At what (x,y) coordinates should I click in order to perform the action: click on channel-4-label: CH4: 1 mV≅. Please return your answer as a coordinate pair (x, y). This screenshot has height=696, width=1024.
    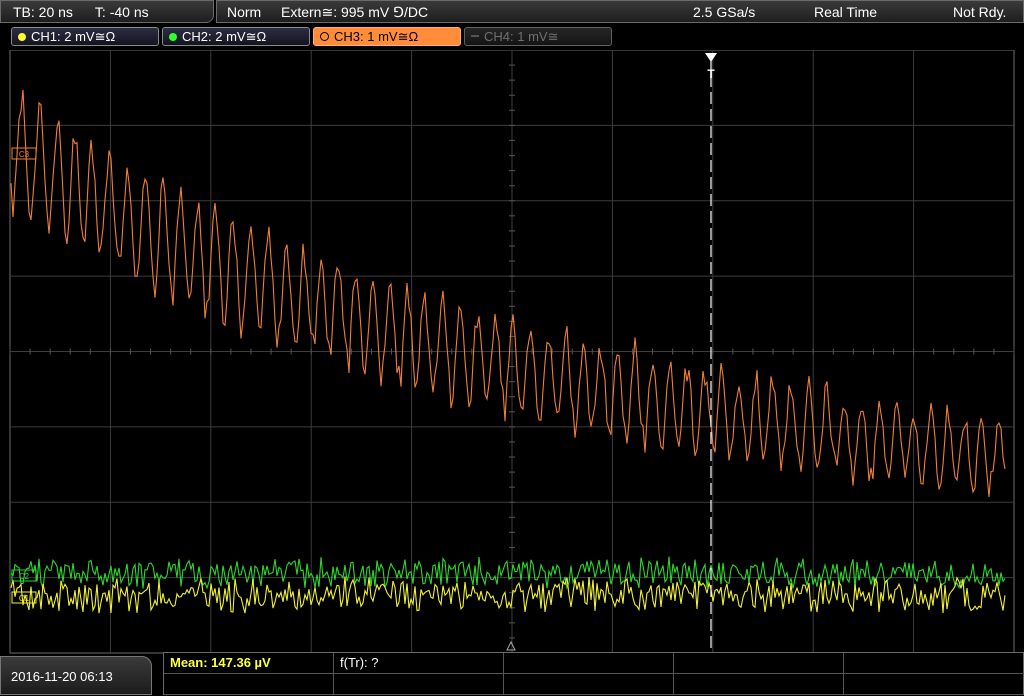
    Looking at the image, I should click on (521, 36).